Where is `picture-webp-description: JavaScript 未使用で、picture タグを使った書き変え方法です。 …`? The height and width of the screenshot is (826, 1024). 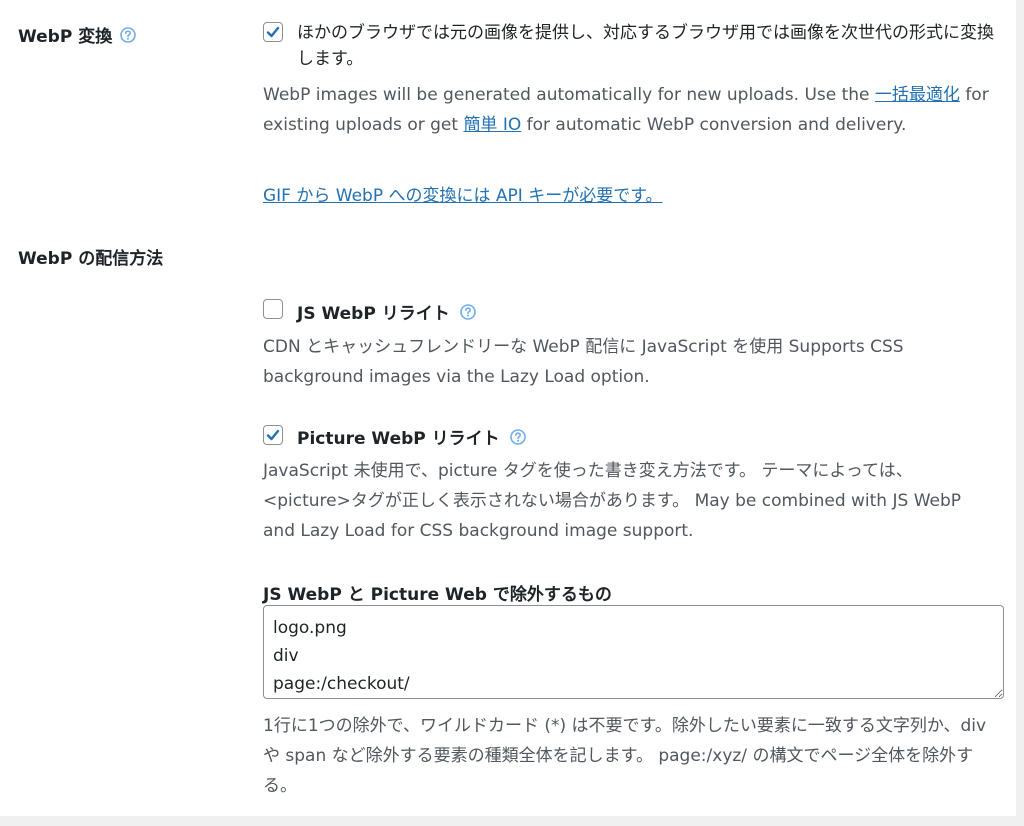
picture-webp-description: JavaScript 未使用で、picture タグを使った書き変え方法です。 … is located at coordinates (612, 501).